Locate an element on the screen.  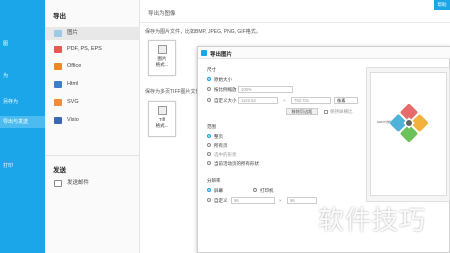
watermark-text: 软件技巧 is located at coordinates (372, 220).